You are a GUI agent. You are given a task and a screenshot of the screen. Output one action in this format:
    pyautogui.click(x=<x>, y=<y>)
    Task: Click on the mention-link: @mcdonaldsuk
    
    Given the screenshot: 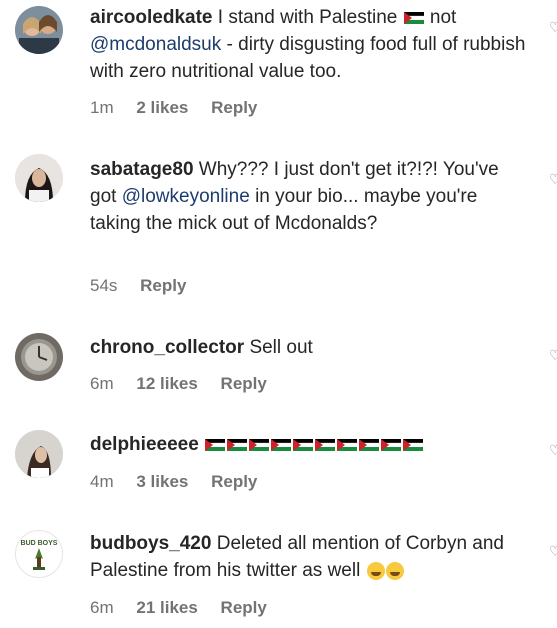 What is the action you would take?
    pyautogui.click(x=155, y=44)
    